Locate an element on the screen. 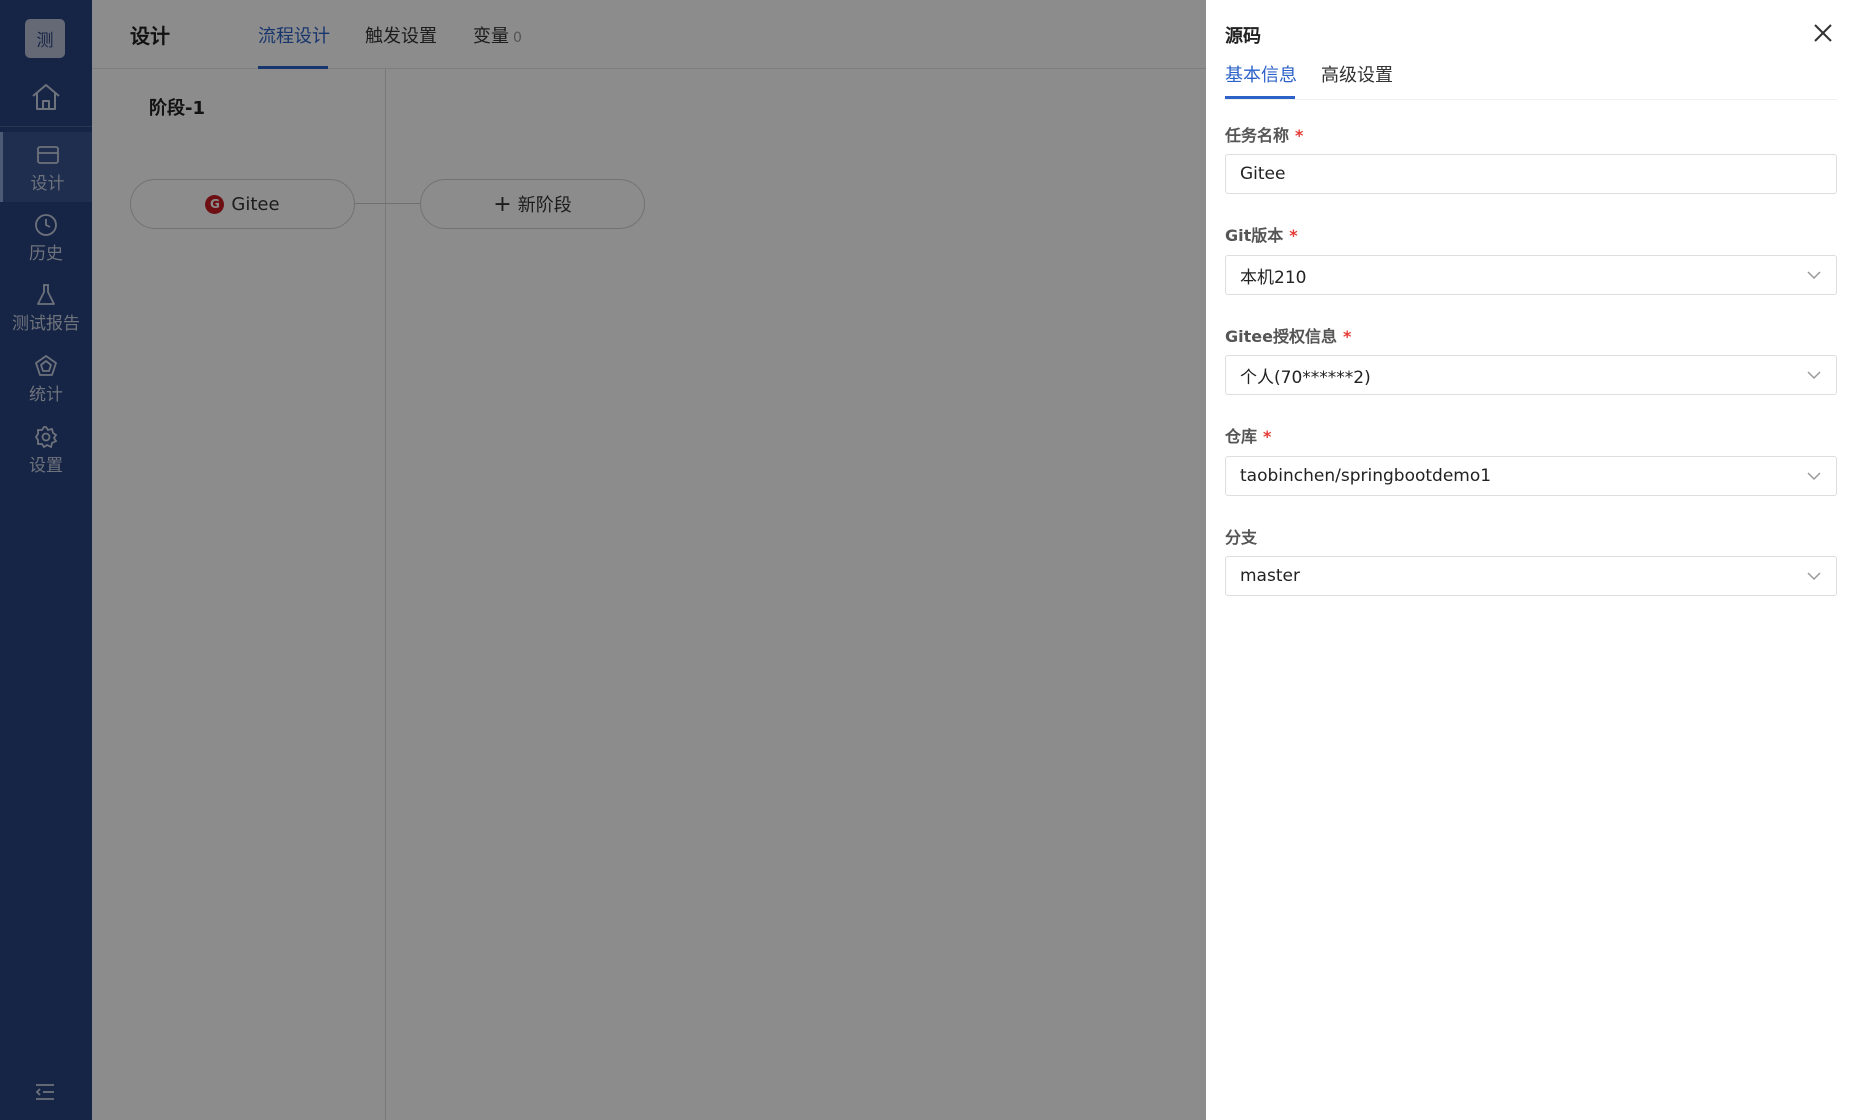 This screenshot has width=1855, height=1120. close-icon is located at coordinates (1823, 33).